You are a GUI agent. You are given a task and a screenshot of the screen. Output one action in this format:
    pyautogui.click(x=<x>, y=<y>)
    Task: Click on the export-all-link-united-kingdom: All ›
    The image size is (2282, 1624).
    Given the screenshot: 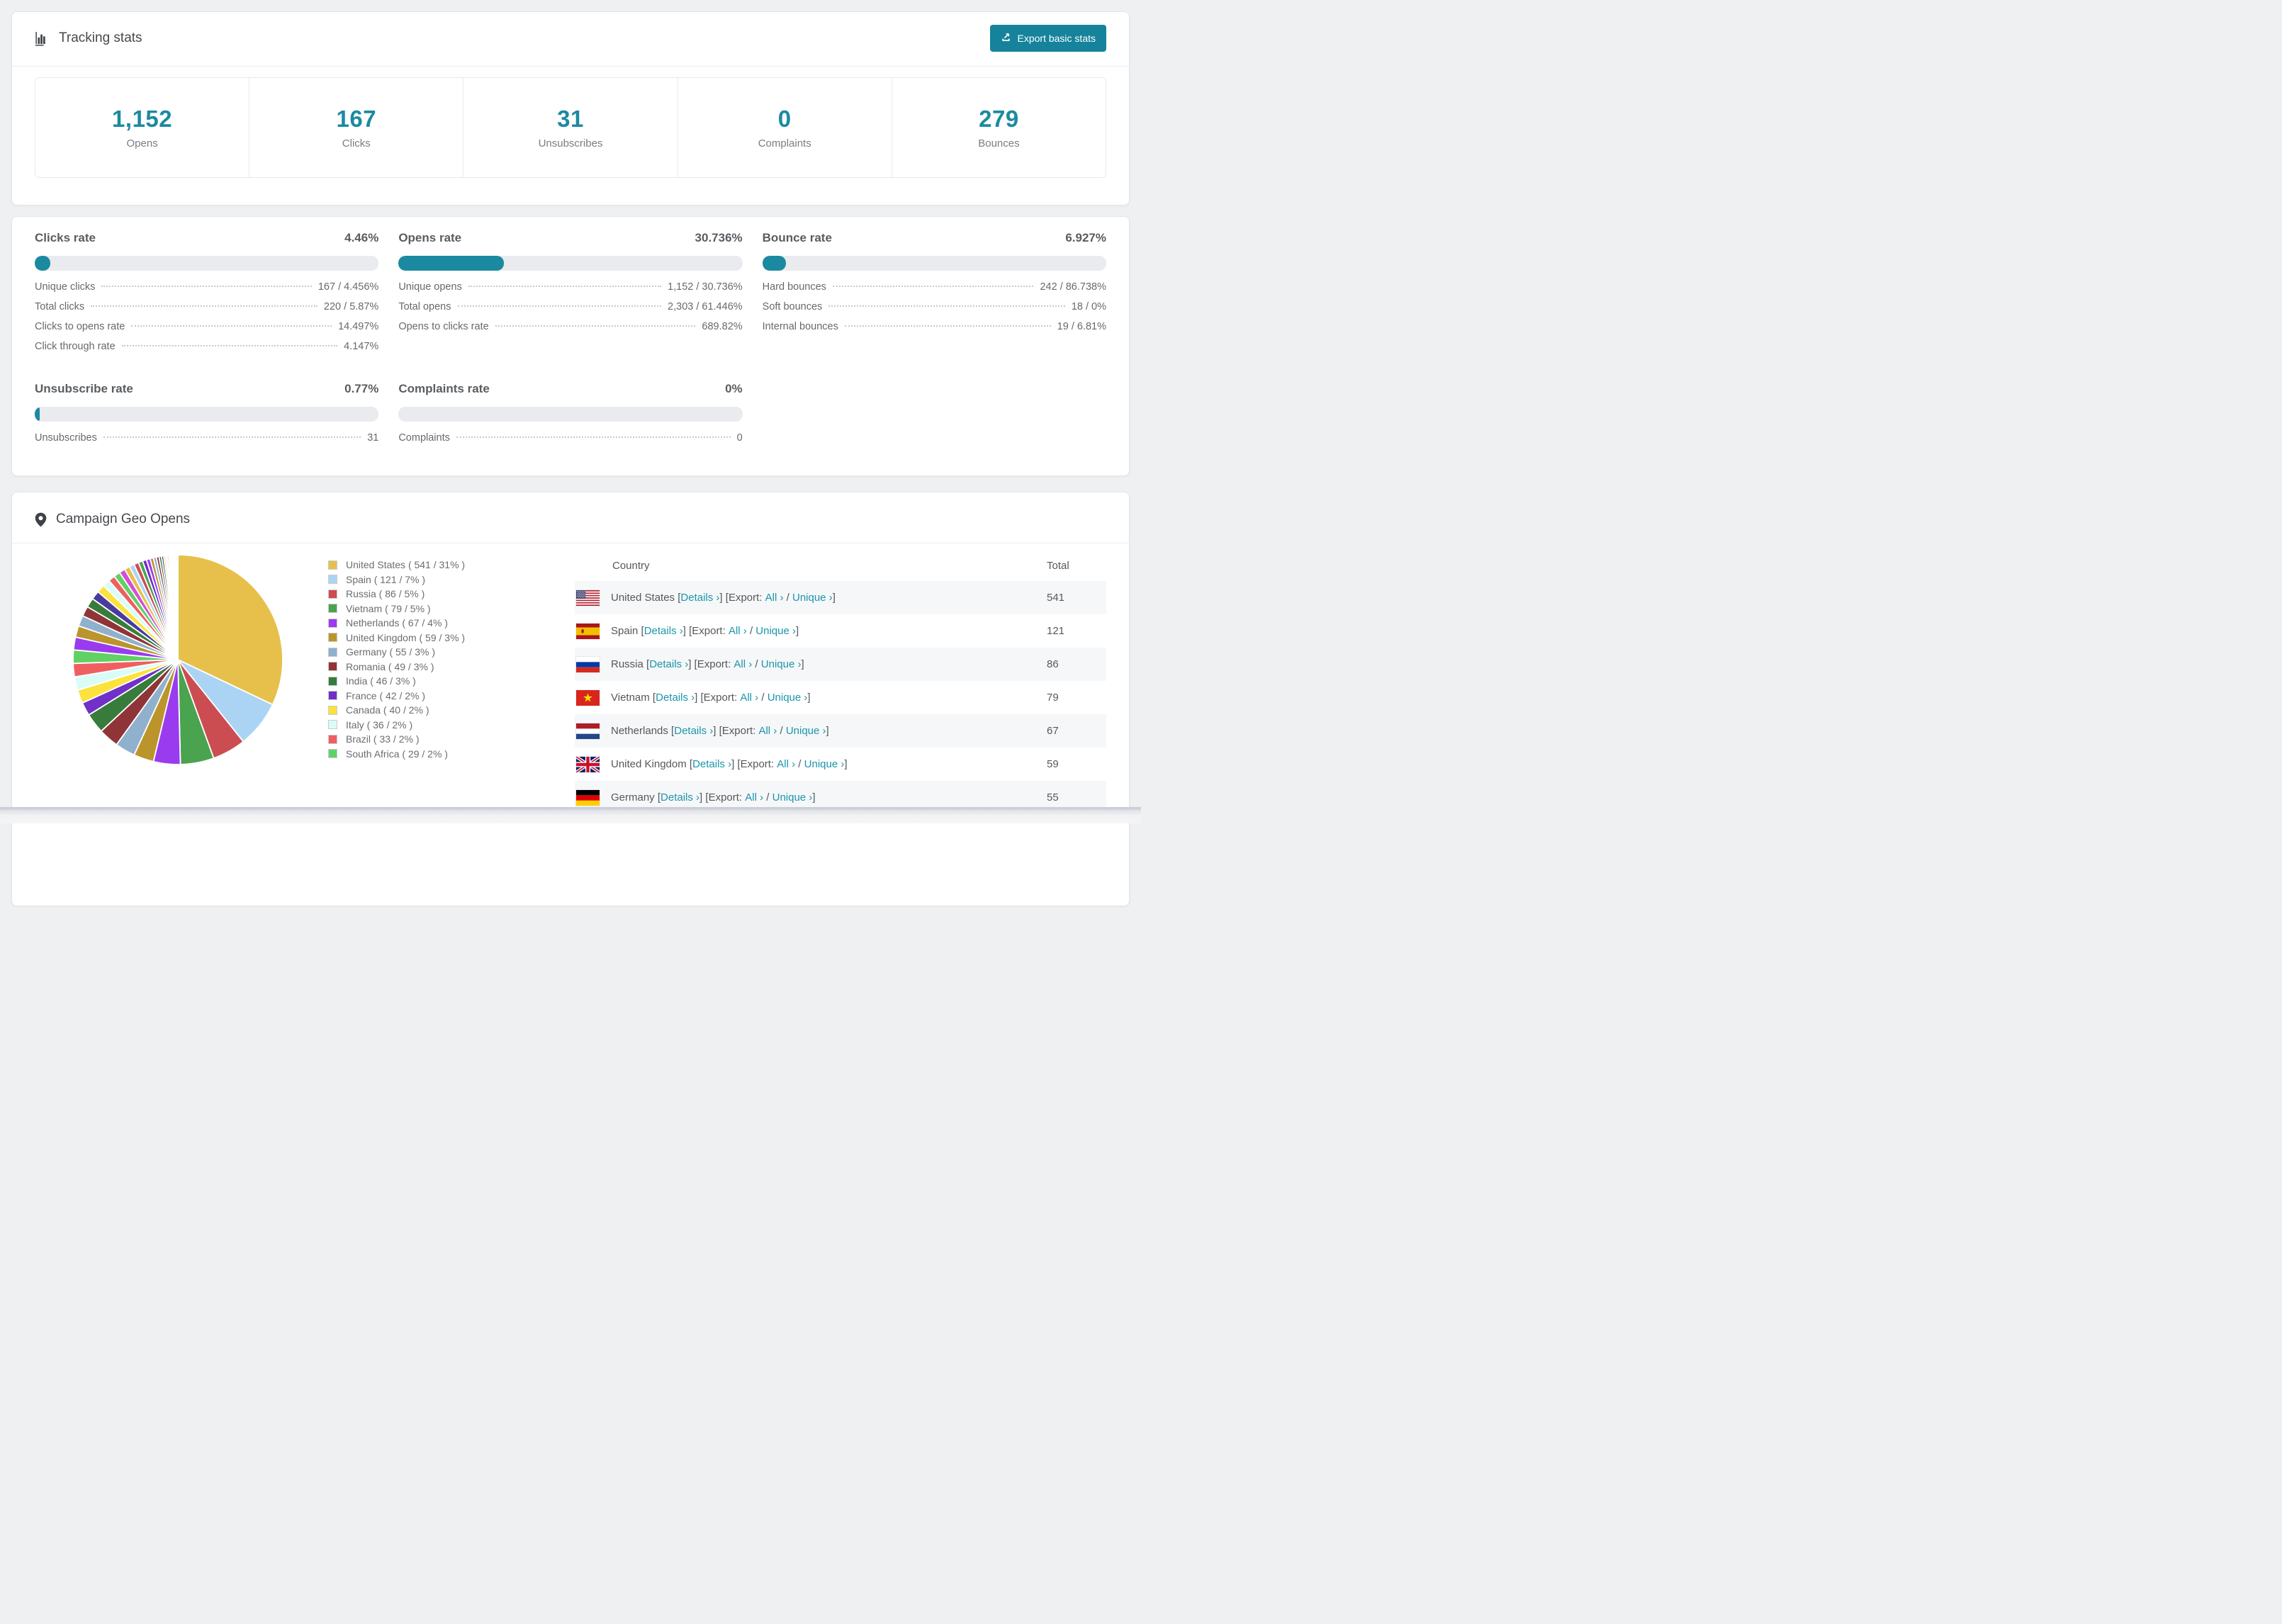 What is the action you would take?
    pyautogui.click(x=786, y=764)
    